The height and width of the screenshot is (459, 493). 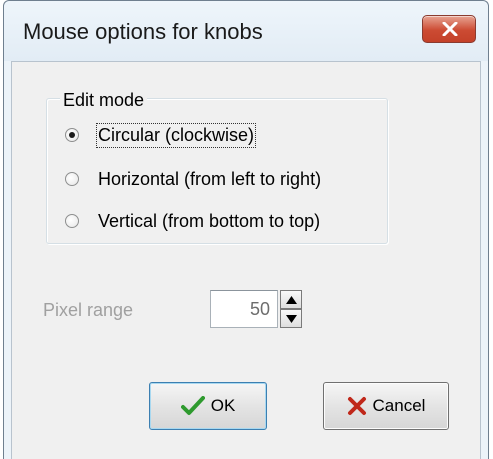 I want to click on radio-button-vertical, so click(x=72, y=221).